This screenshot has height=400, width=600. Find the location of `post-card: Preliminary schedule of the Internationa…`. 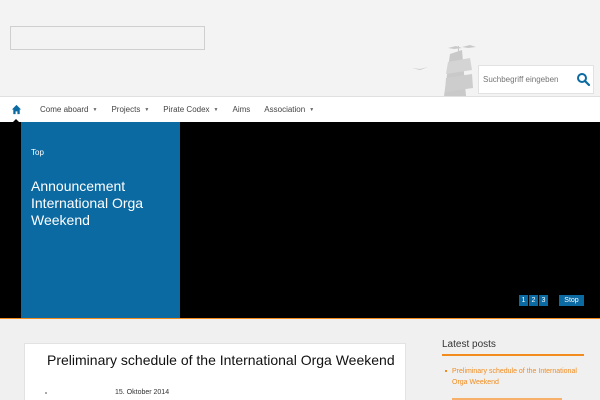

post-card: Preliminary schedule of the Internationa… is located at coordinates (215, 371).